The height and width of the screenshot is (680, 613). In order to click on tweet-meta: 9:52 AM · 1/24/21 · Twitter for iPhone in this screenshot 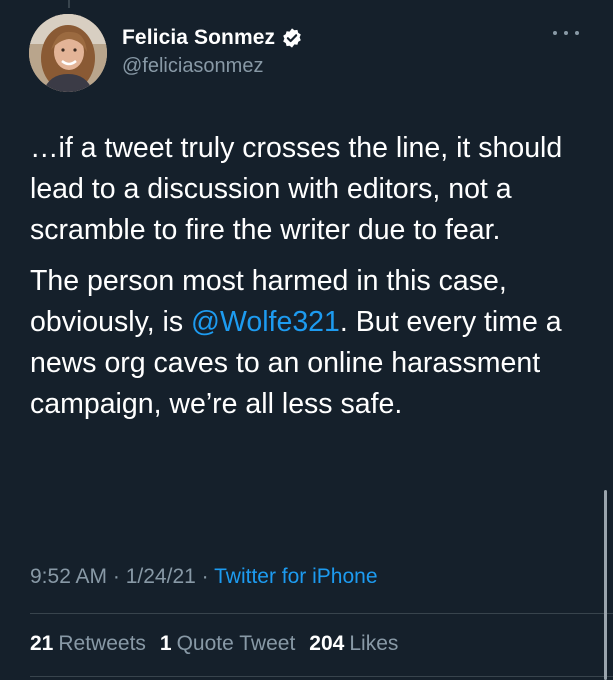, I will do `click(204, 577)`.